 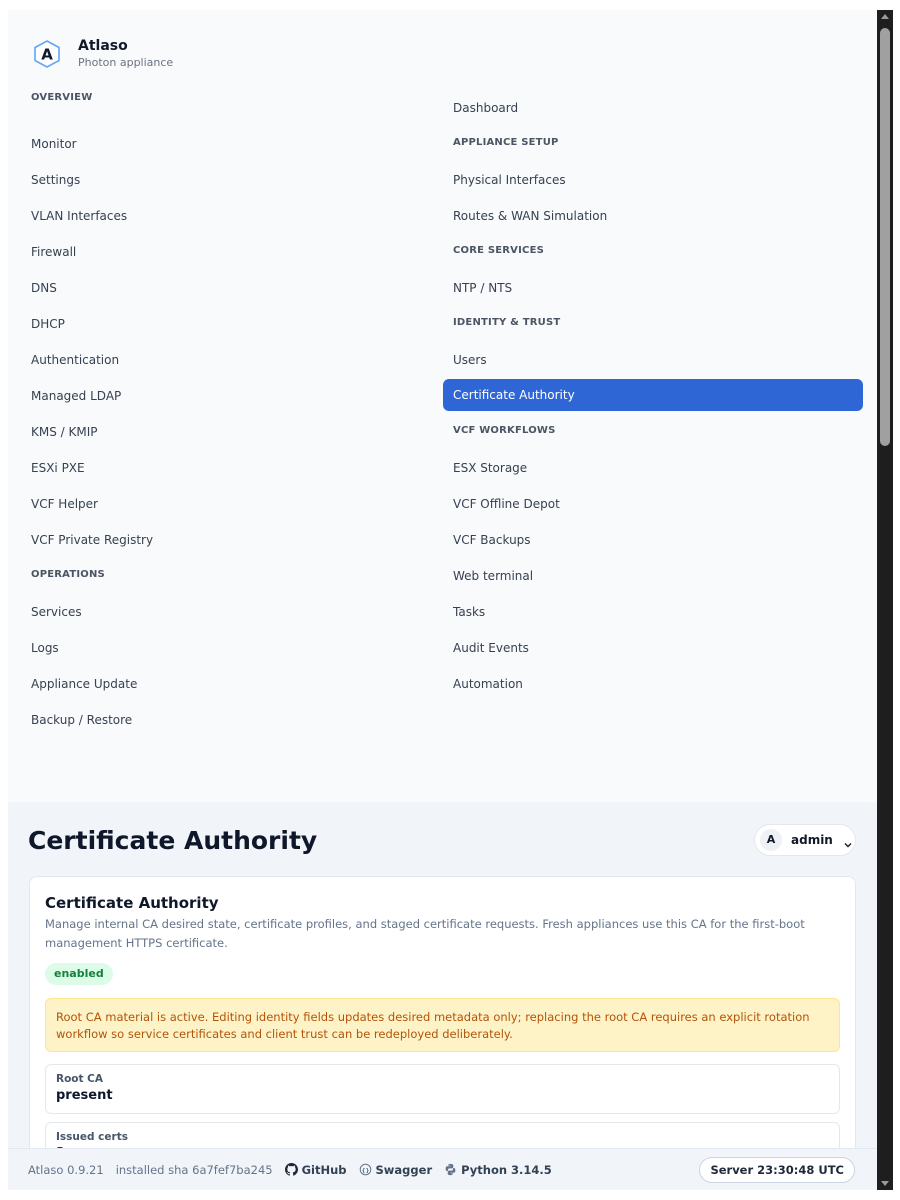 I want to click on footer-version: Atlaso 0.9.21, so click(x=66, y=1169).